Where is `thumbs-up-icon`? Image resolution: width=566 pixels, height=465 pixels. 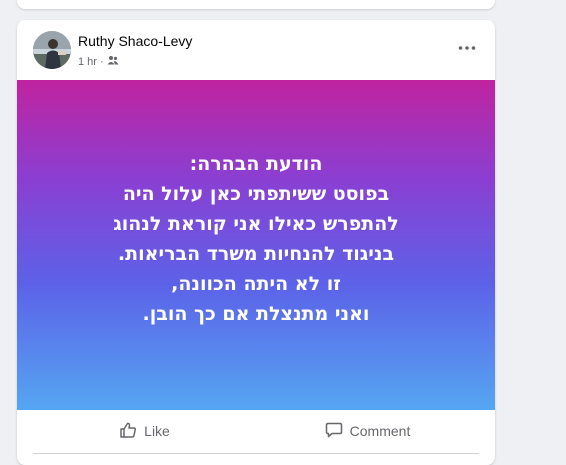
thumbs-up-icon is located at coordinates (128, 431).